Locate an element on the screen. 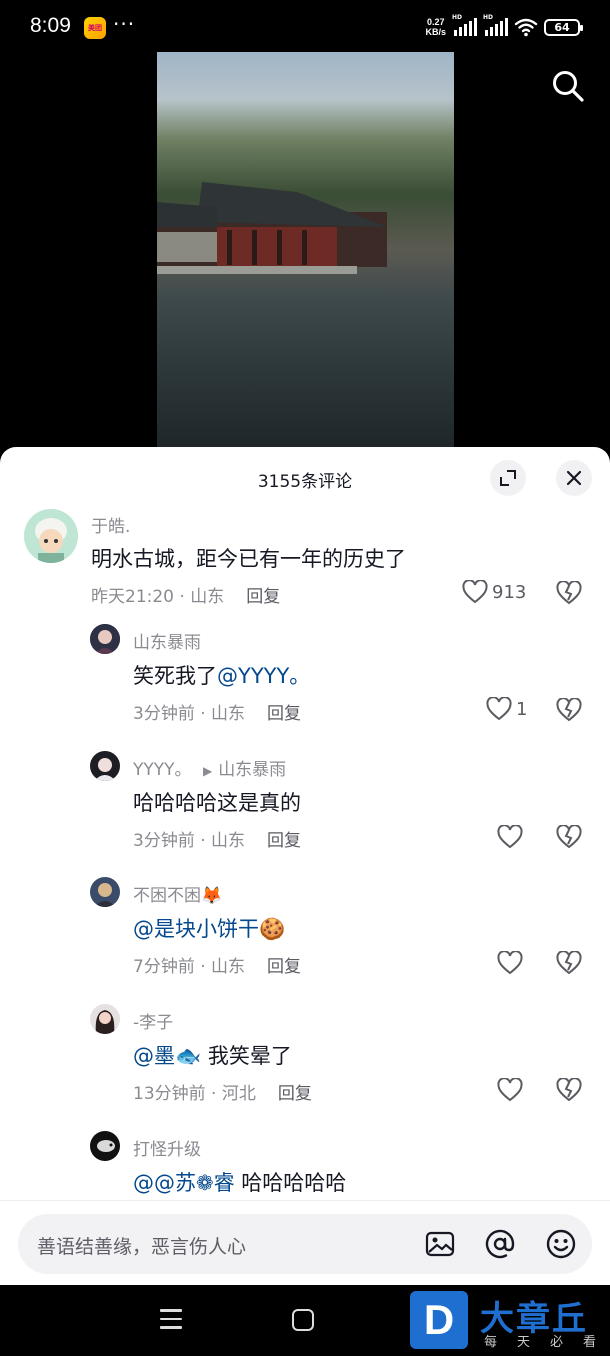 The height and width of the screenshot is (1356, 610). comment-item: 于皓. 明水古城，距今已有一年的历史了 昨天21:20 · 山东 回复 913 is located at coordinates (305, 562).